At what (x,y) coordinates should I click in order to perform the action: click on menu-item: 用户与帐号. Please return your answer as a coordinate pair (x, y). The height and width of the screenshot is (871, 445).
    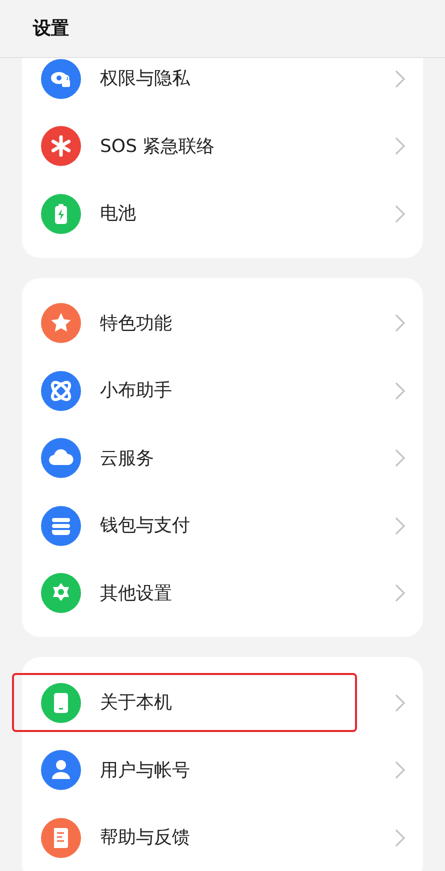
    Looking at the image, I should click on (247, 770).